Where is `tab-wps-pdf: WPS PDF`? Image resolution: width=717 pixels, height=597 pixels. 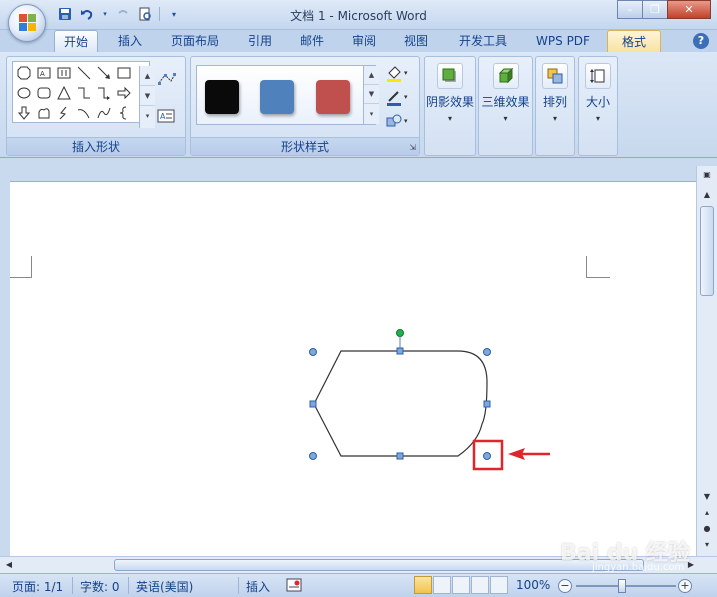
tab-wps-pdf: WPS PDF is located at coordinates (563, 41).